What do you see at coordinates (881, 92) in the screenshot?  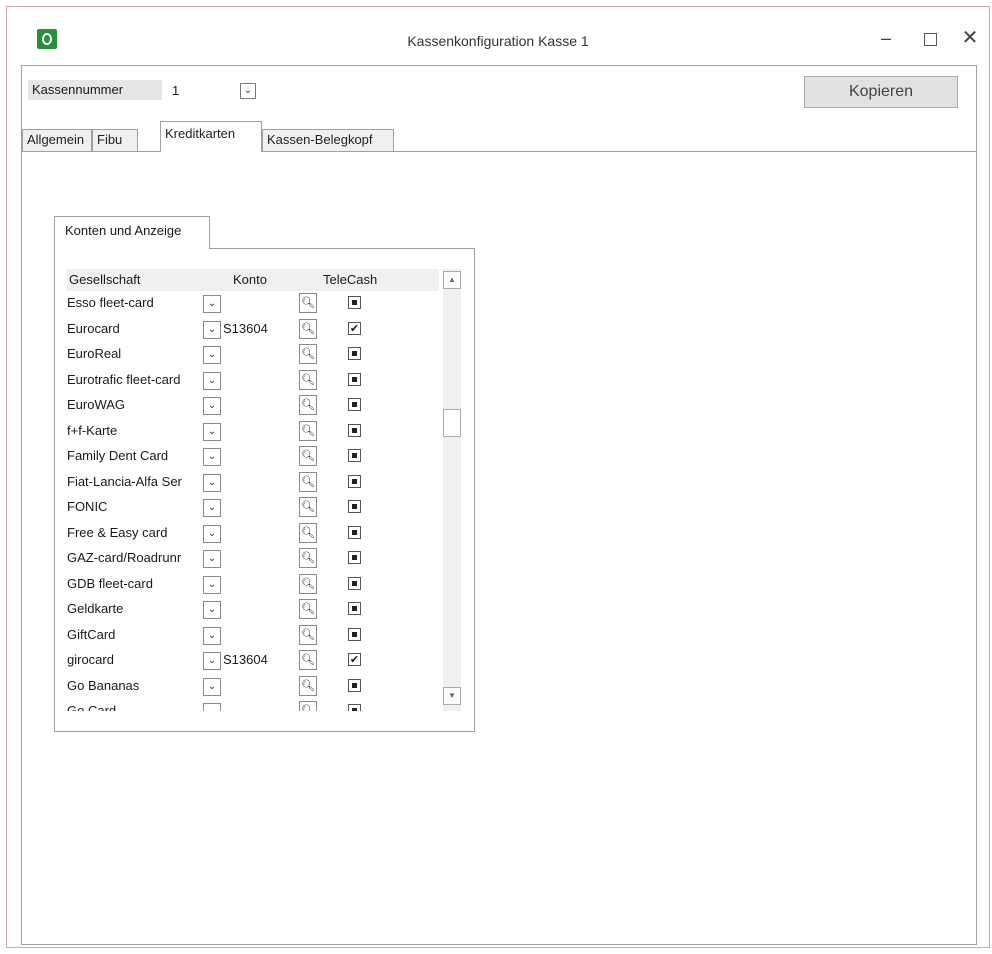 I see `kopieren-button: Kopieren` at bounding box center [881, 92].